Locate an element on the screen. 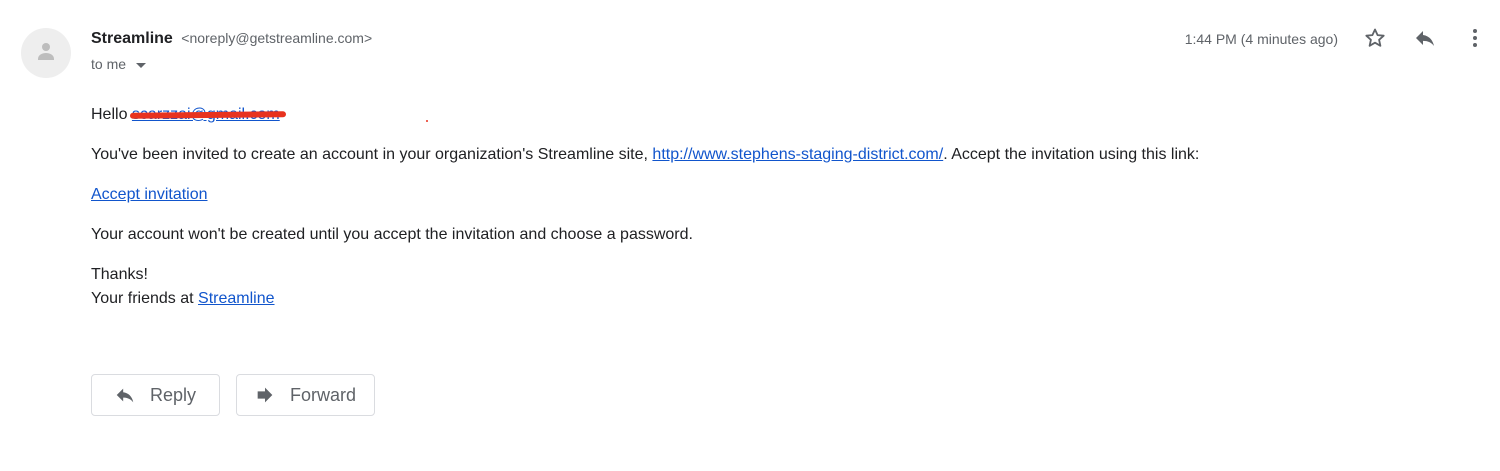  more-options-button is located at coordinates (1475, 40).